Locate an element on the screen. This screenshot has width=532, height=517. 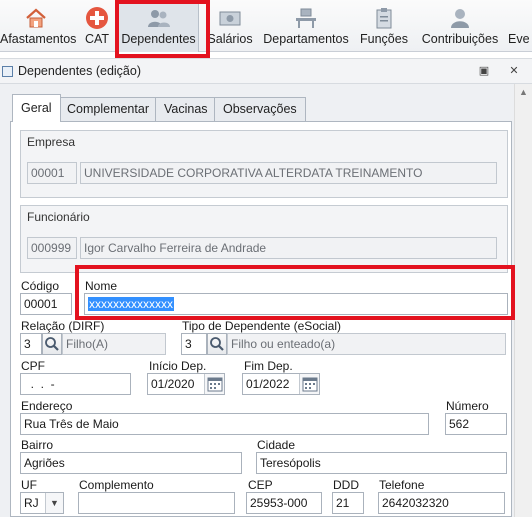
toolbar-salarios-button: Salários is located at coordinates (230, 26).